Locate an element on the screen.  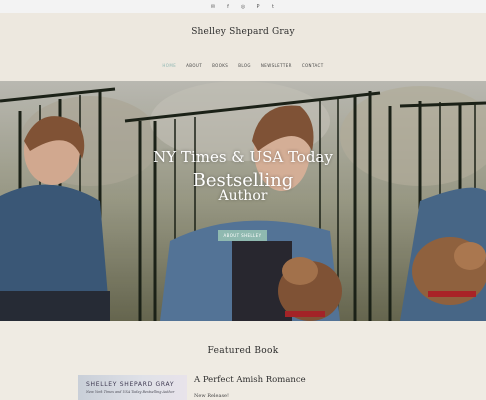
main-nav: HOME ABOUT BOOKS BLOG NEWSLETTER CONTACT is located at coordinates (243, 65).